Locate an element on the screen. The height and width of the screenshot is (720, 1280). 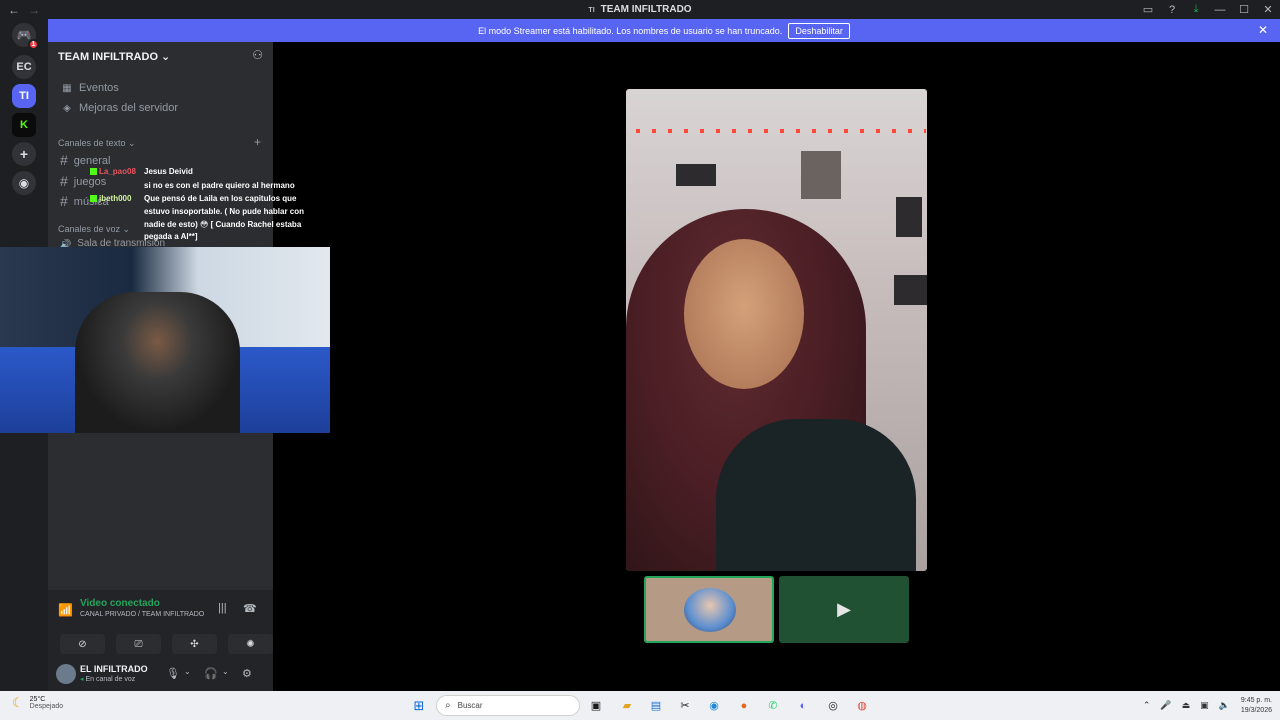
volume-icon: 🔈 is located at coordinates (1224, 705).